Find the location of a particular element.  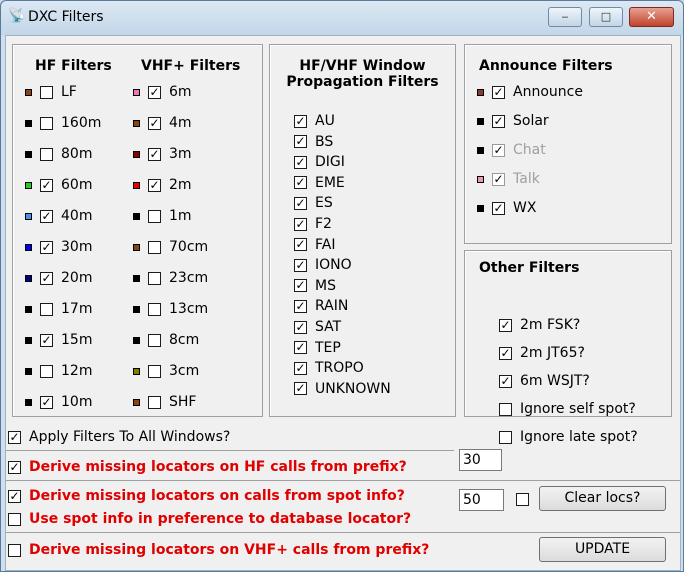

announce-item-chat: Chat is located at coordinates (511, 150).